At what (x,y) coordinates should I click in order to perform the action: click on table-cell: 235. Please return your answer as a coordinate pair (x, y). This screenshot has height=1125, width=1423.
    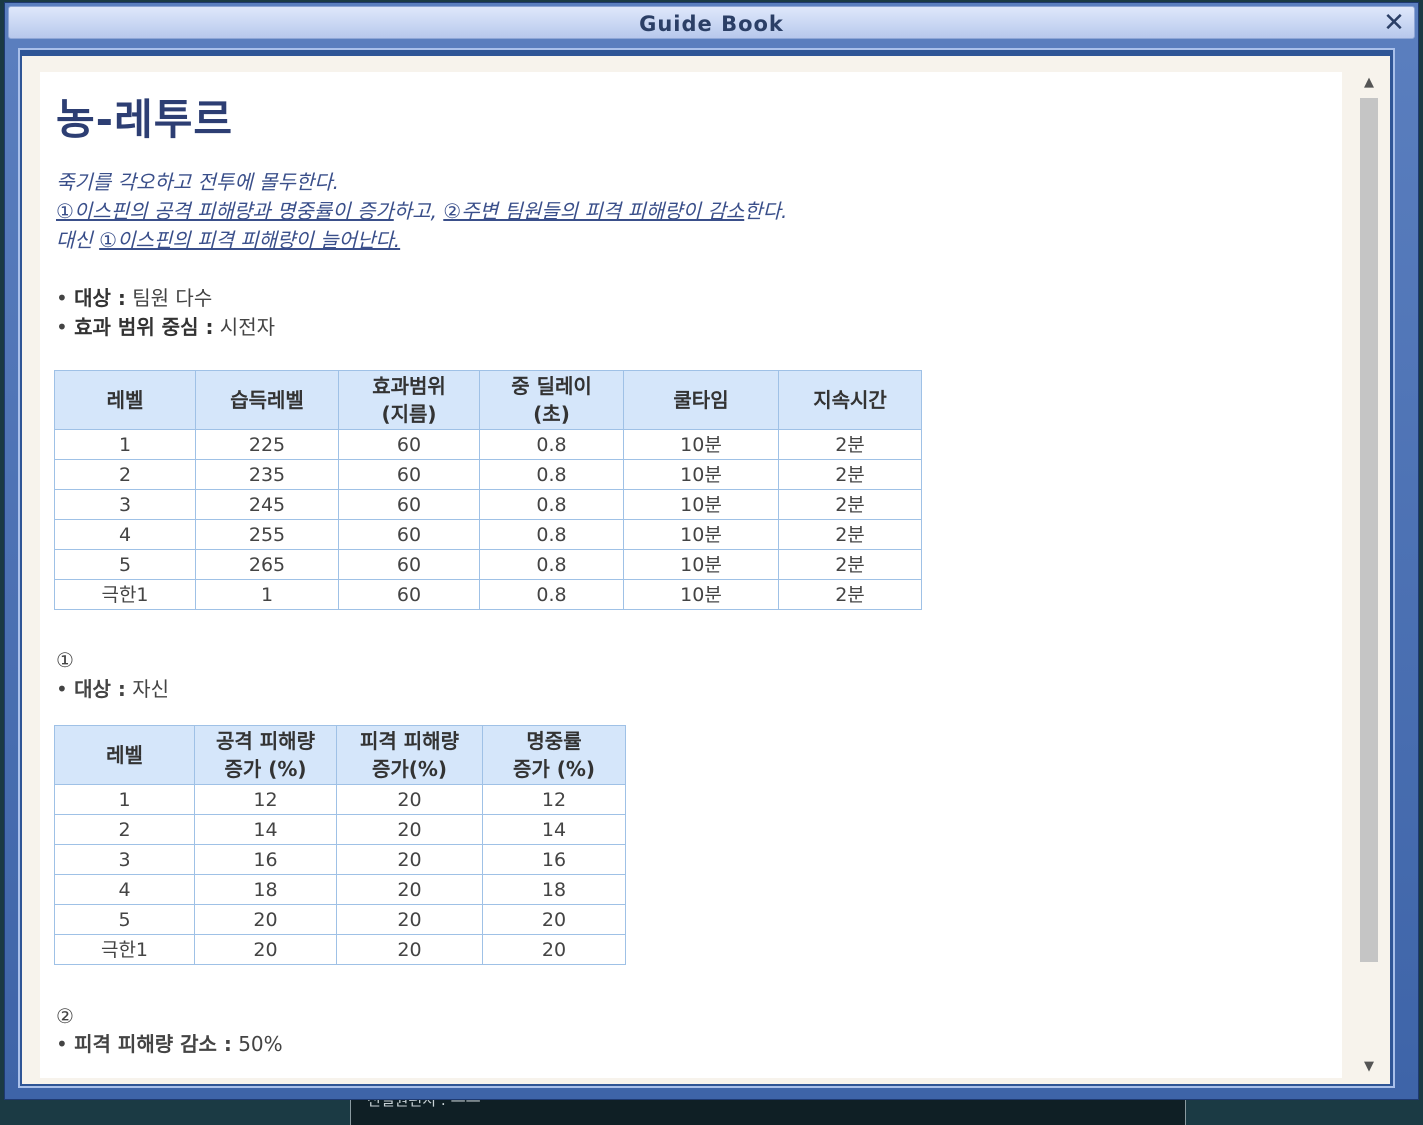
    Looking at the image, I should click on (267, 474).